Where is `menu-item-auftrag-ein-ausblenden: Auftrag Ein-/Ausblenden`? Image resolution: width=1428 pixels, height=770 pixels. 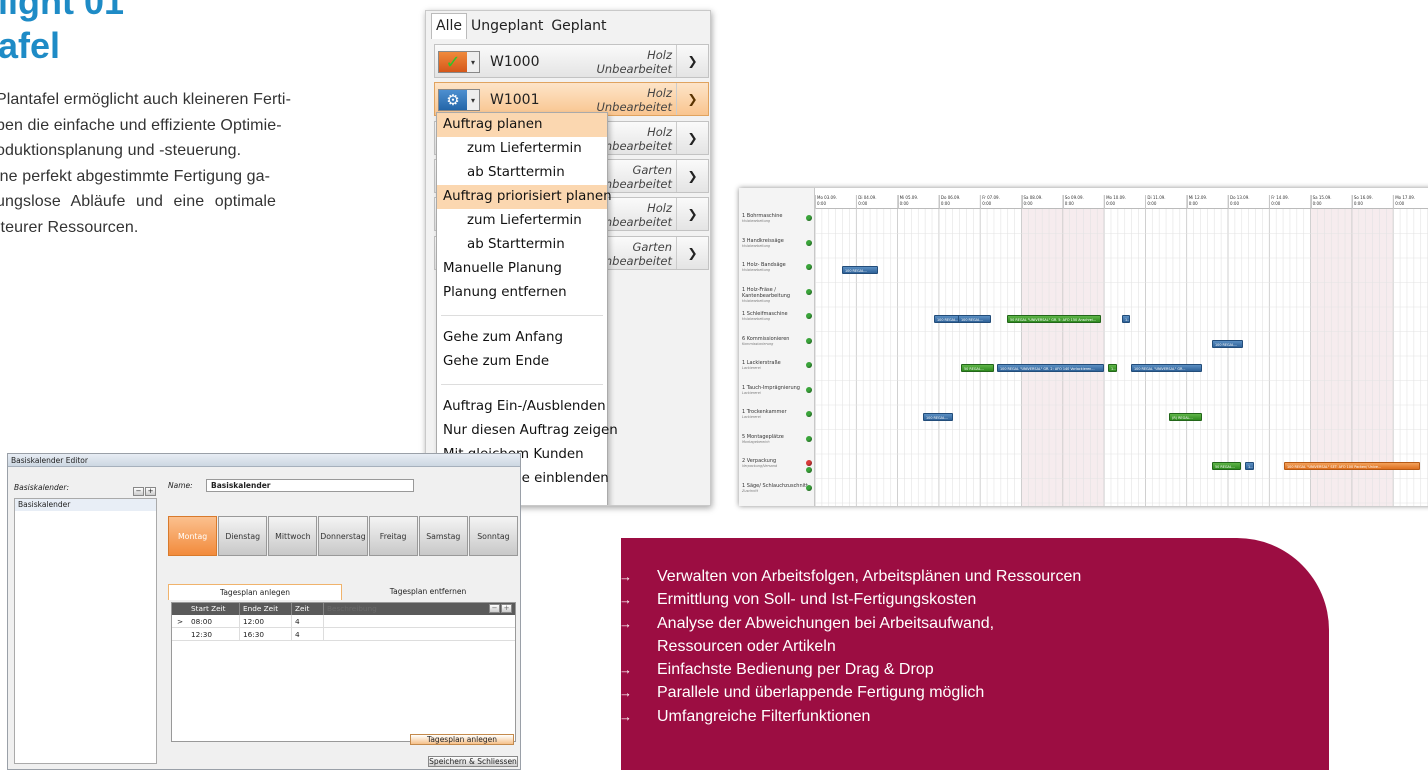 menu-item-auftrag-ein-ausblenden: Auftrag Ein-/Ausblenden is located at coordinates (522, 407).